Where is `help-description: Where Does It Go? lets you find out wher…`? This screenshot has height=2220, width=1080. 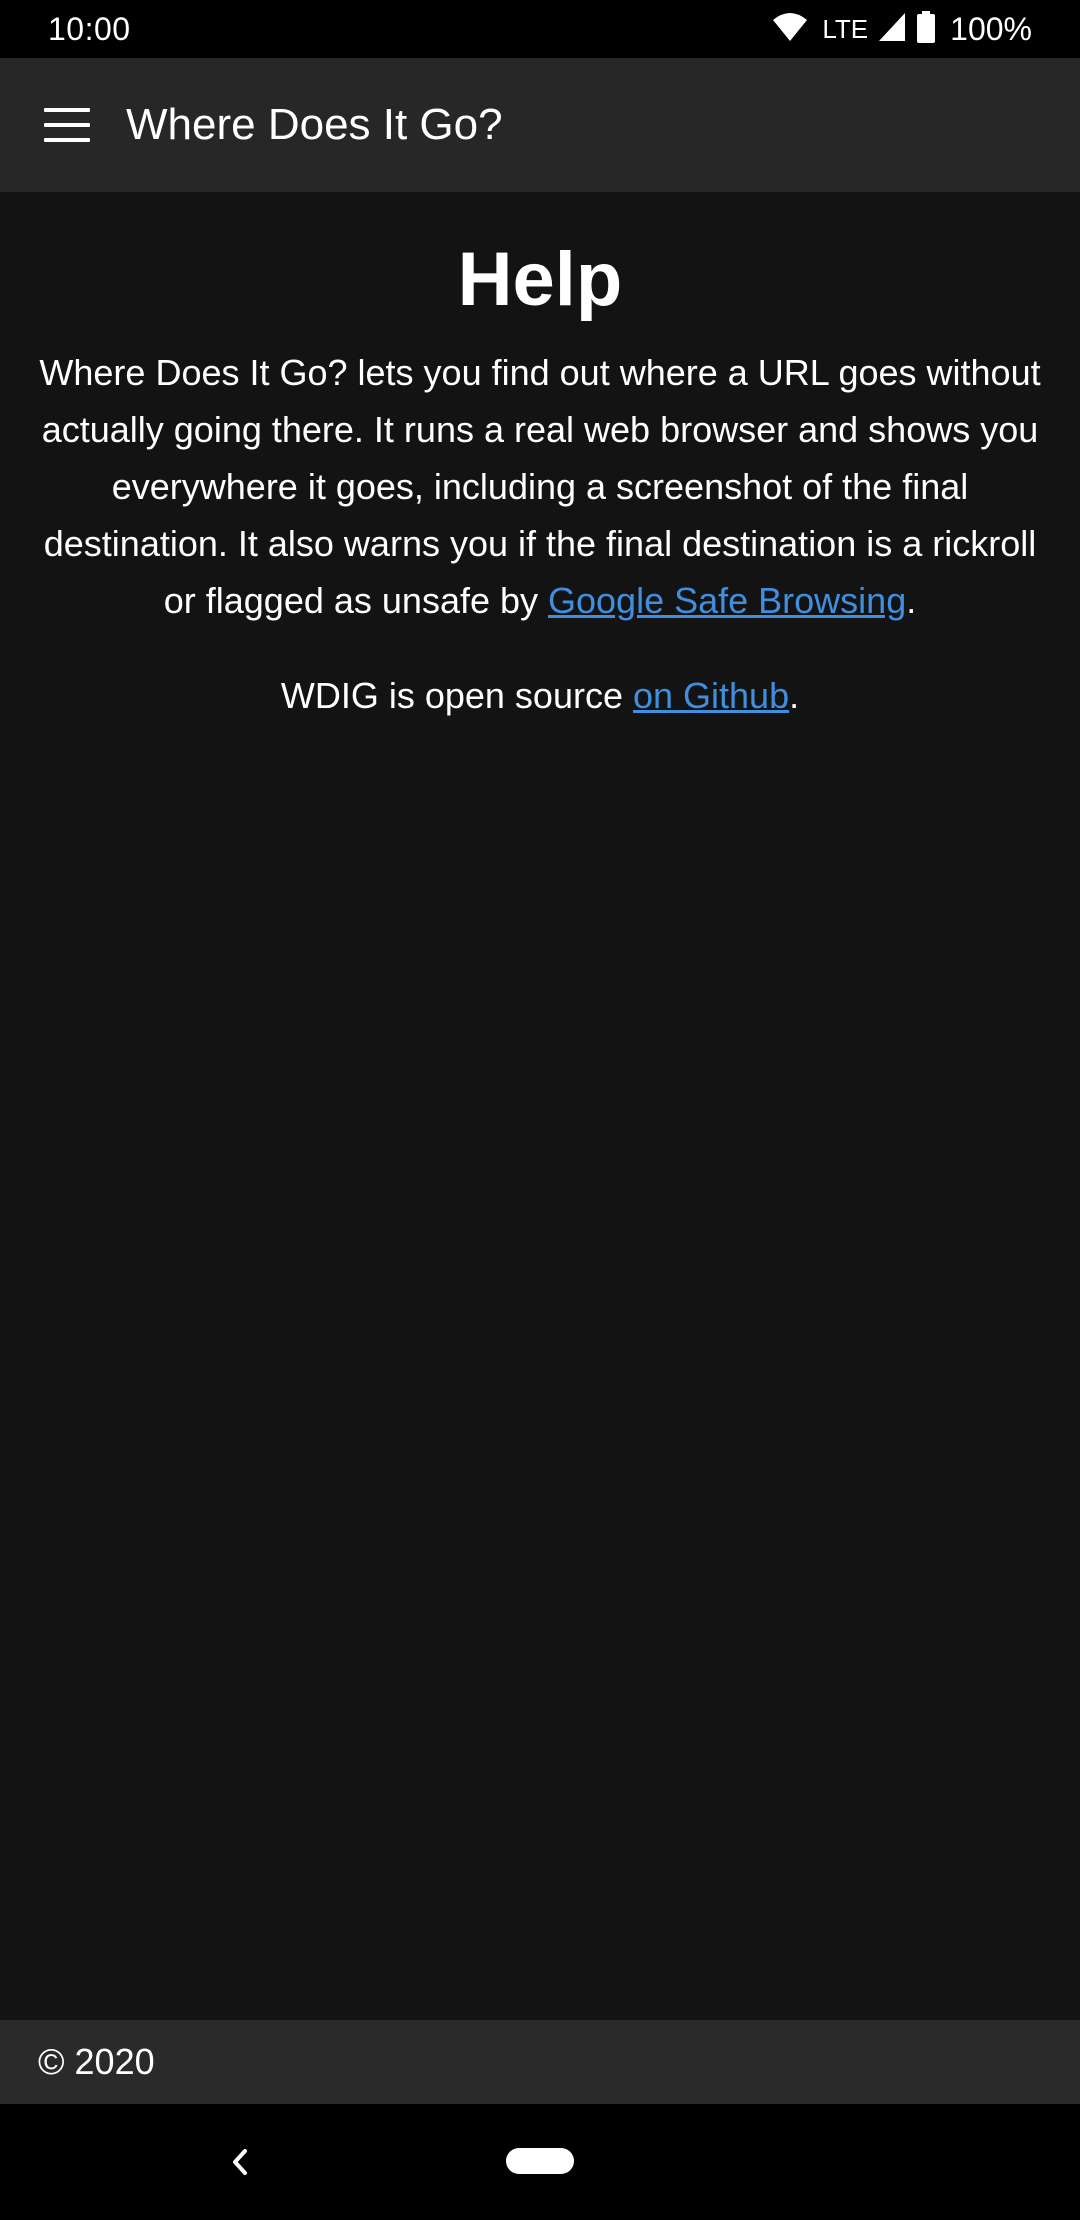 help-description: Where Does It Go? lets you find out wher… is located at coordinates (540, 486).